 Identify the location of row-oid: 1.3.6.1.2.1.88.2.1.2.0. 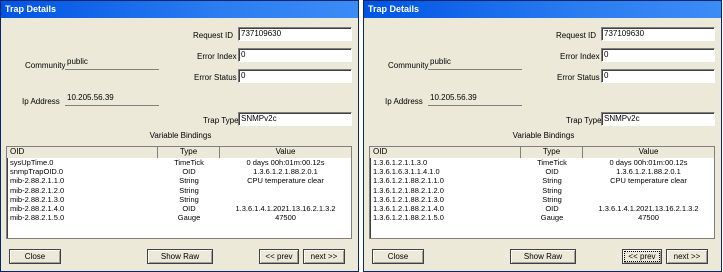
(408, 190).